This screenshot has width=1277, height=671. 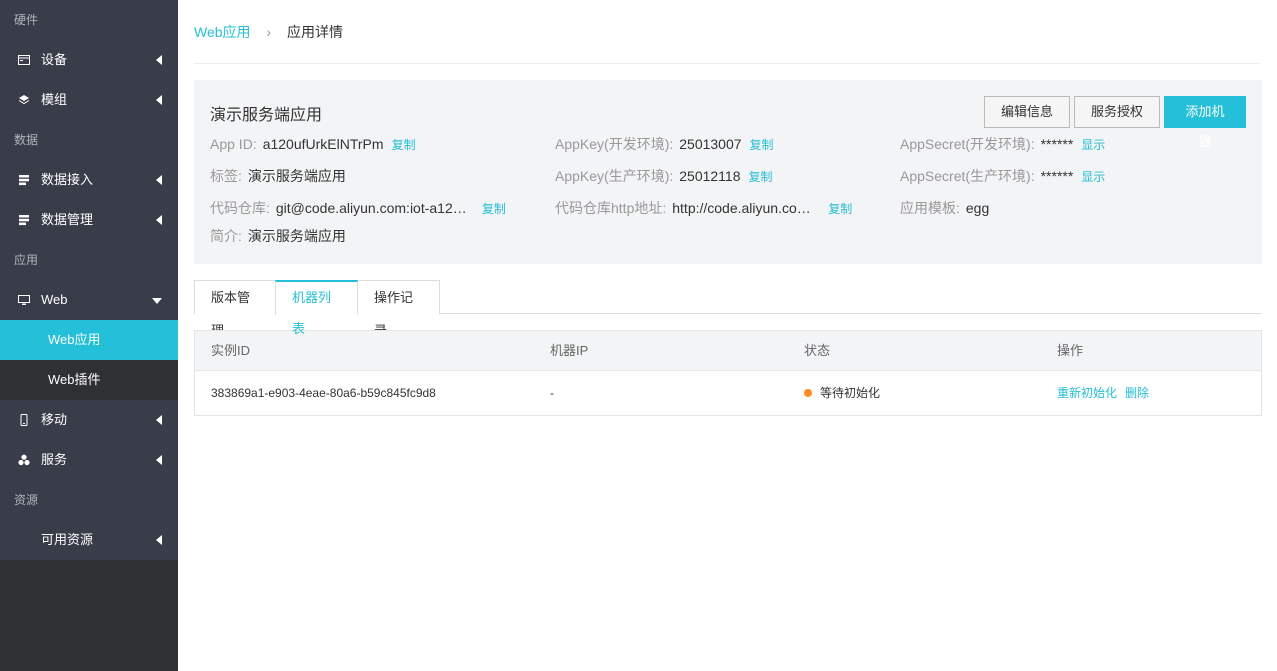 I want to click on sidebar-item-service: 服务, so click(x=89, y=460).